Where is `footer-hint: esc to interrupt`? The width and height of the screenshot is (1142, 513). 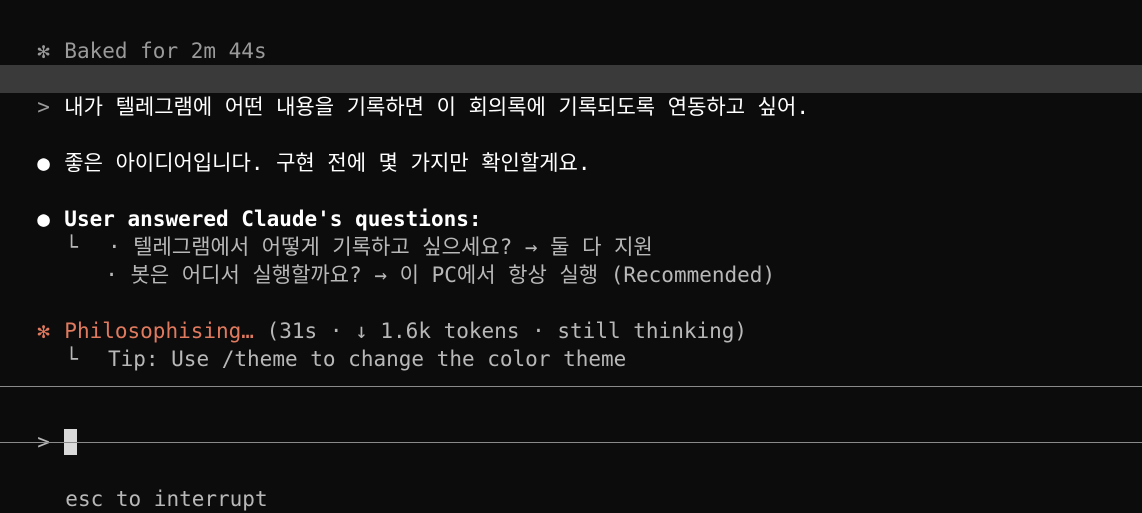 footer-hint: esc to interrupt is located at coordinates (153, 484).